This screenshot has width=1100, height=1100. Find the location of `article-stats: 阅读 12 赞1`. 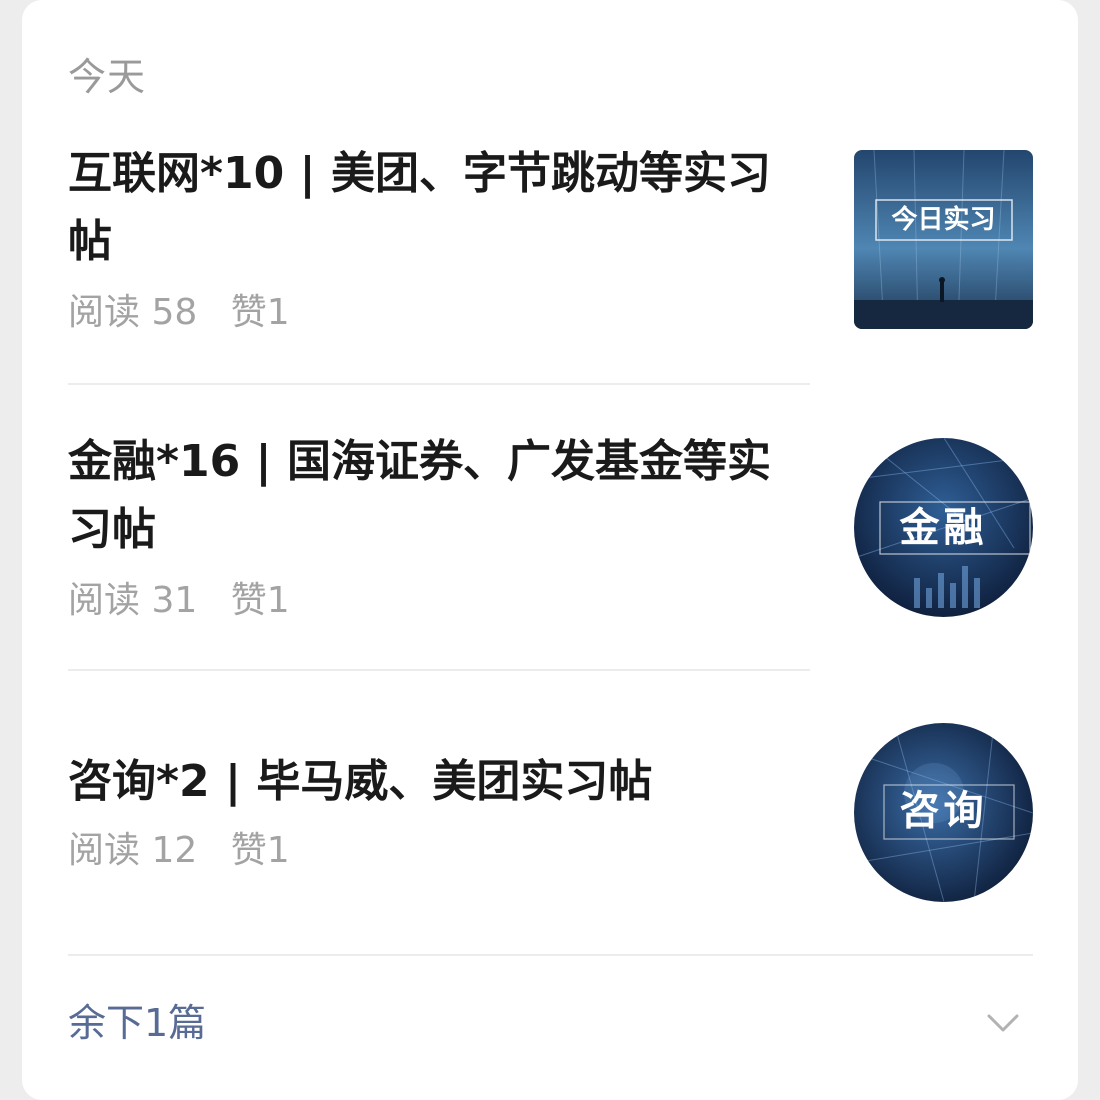

article-stats: 阅读 12 赞1 is located at coordinates (179, 851).